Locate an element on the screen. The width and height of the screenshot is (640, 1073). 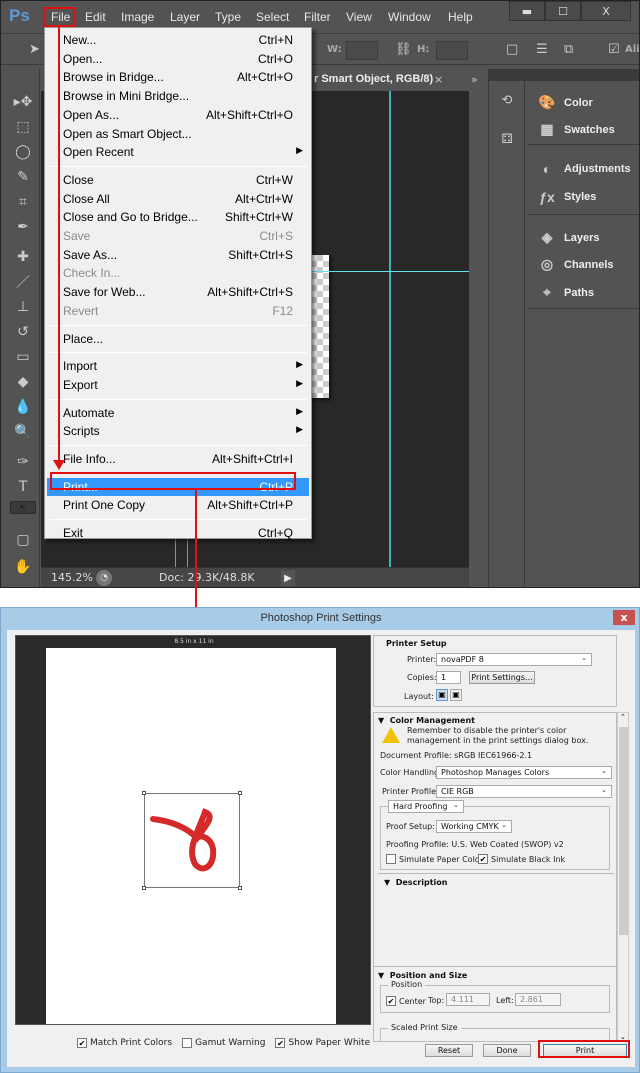
menu-filter: Filter is located at coordinates (317, 17).